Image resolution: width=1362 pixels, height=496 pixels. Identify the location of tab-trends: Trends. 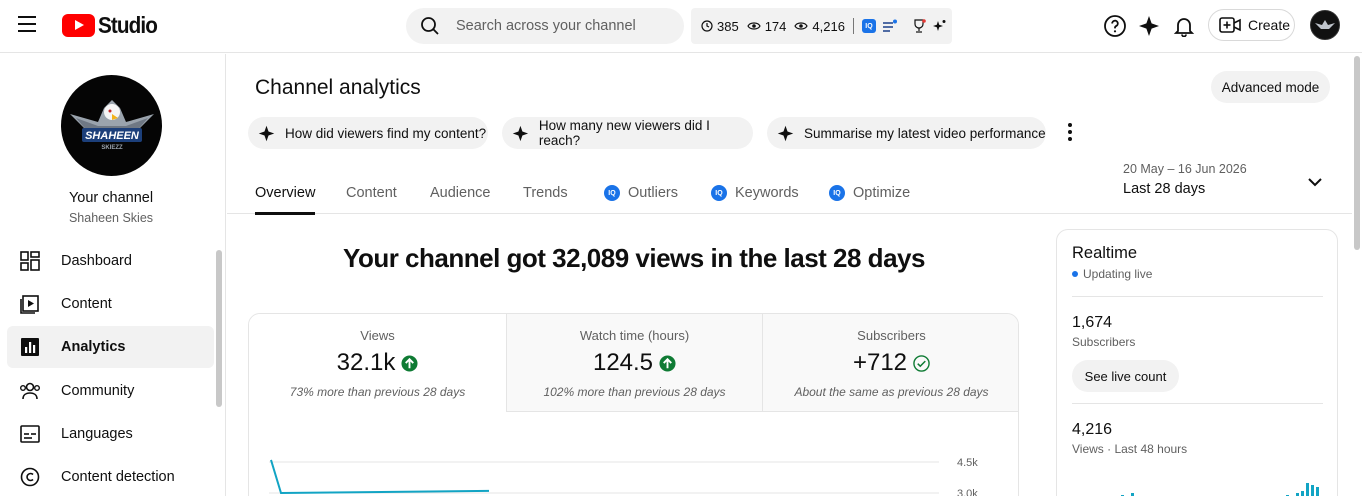
(545, 193).